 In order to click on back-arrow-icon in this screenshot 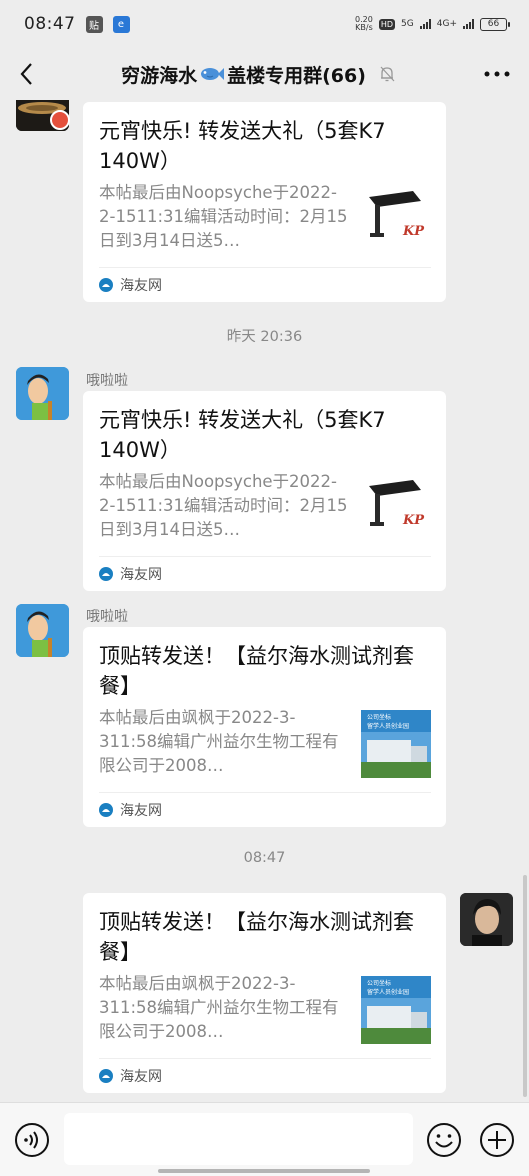, I will do `click(26, 74)`.